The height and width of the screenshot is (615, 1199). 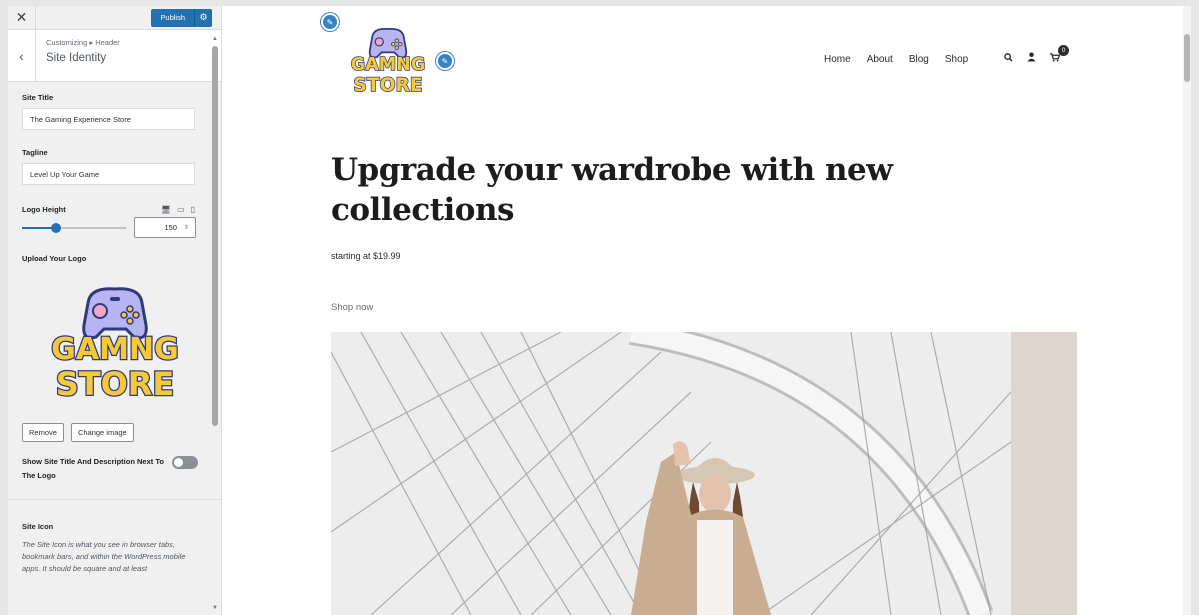 I want to click on publish-group: Publish ⚙, so click(x=181, y=17).